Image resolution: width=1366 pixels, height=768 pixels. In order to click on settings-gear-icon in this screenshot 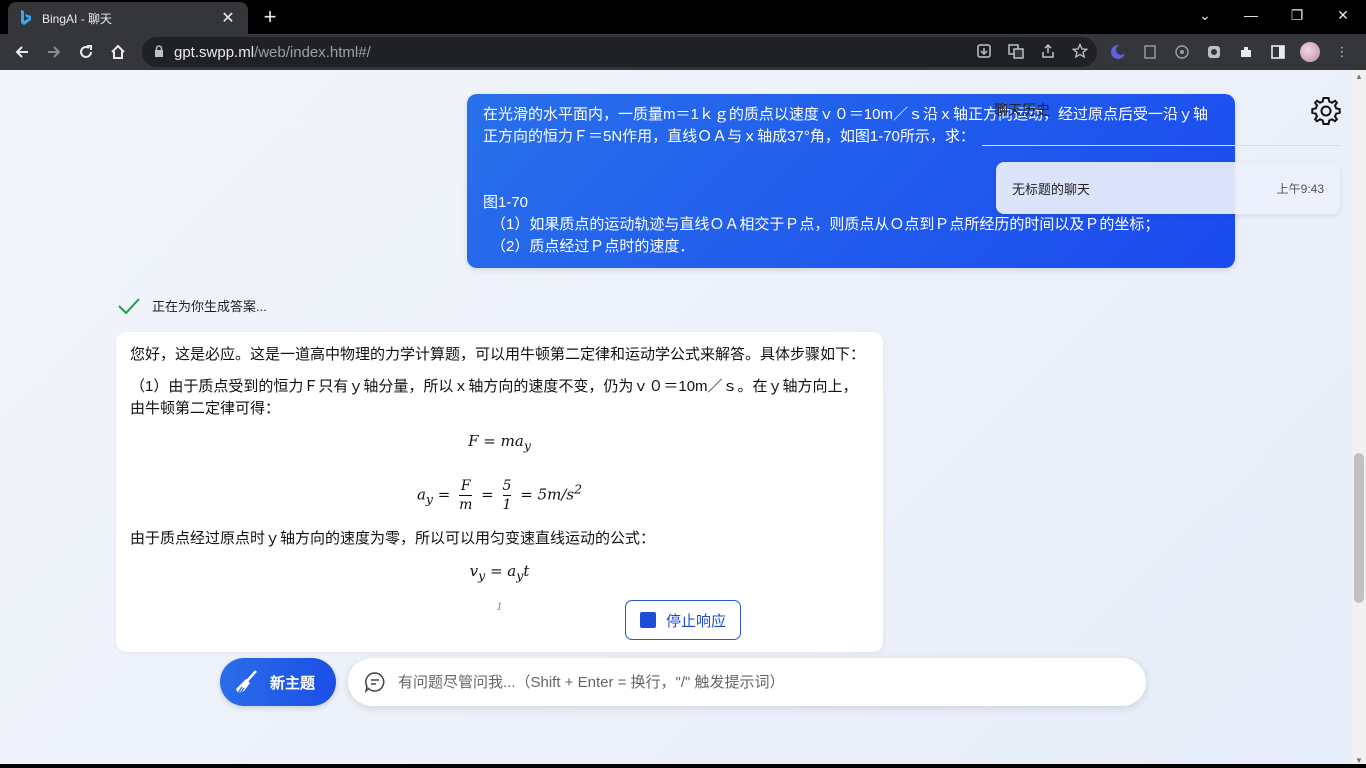, I will do `click(1326, 111)`.